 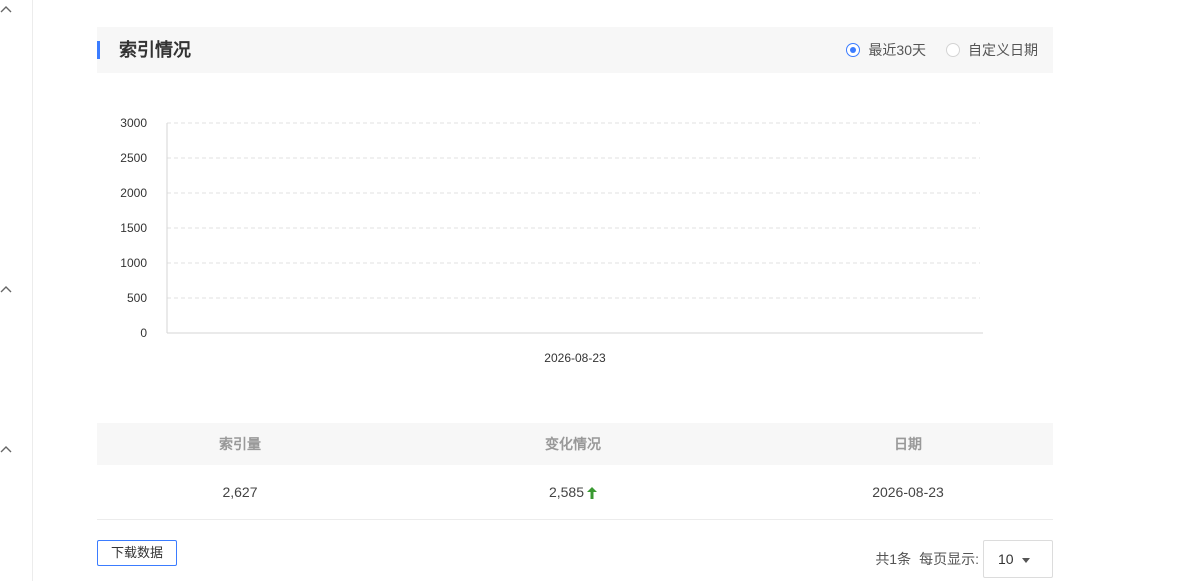 I want to click on radio-label: 自定义日期, so click(x=1003, y=50).